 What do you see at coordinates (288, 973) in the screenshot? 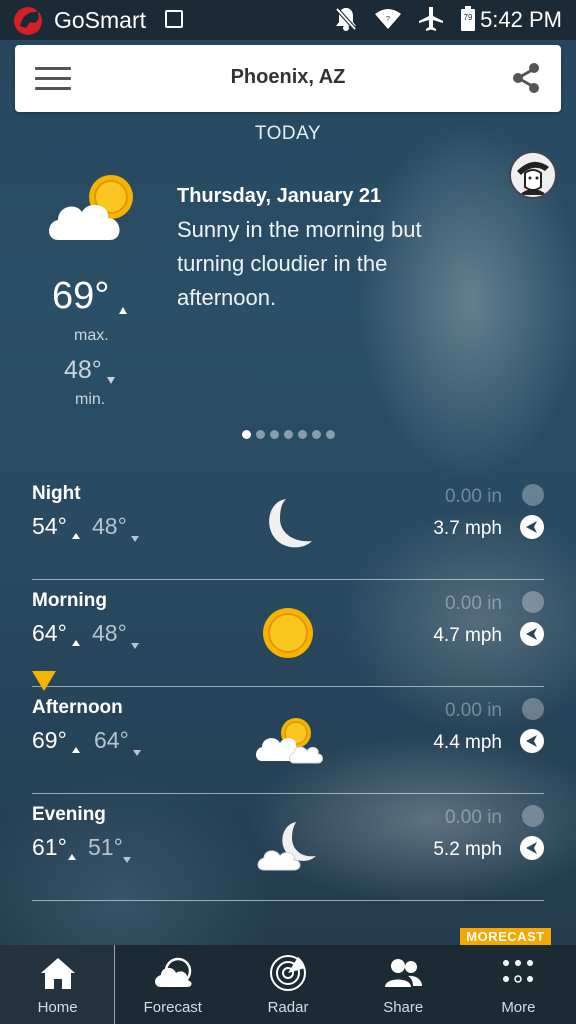
I see `radar-icon` at bounding box center [288, 973].